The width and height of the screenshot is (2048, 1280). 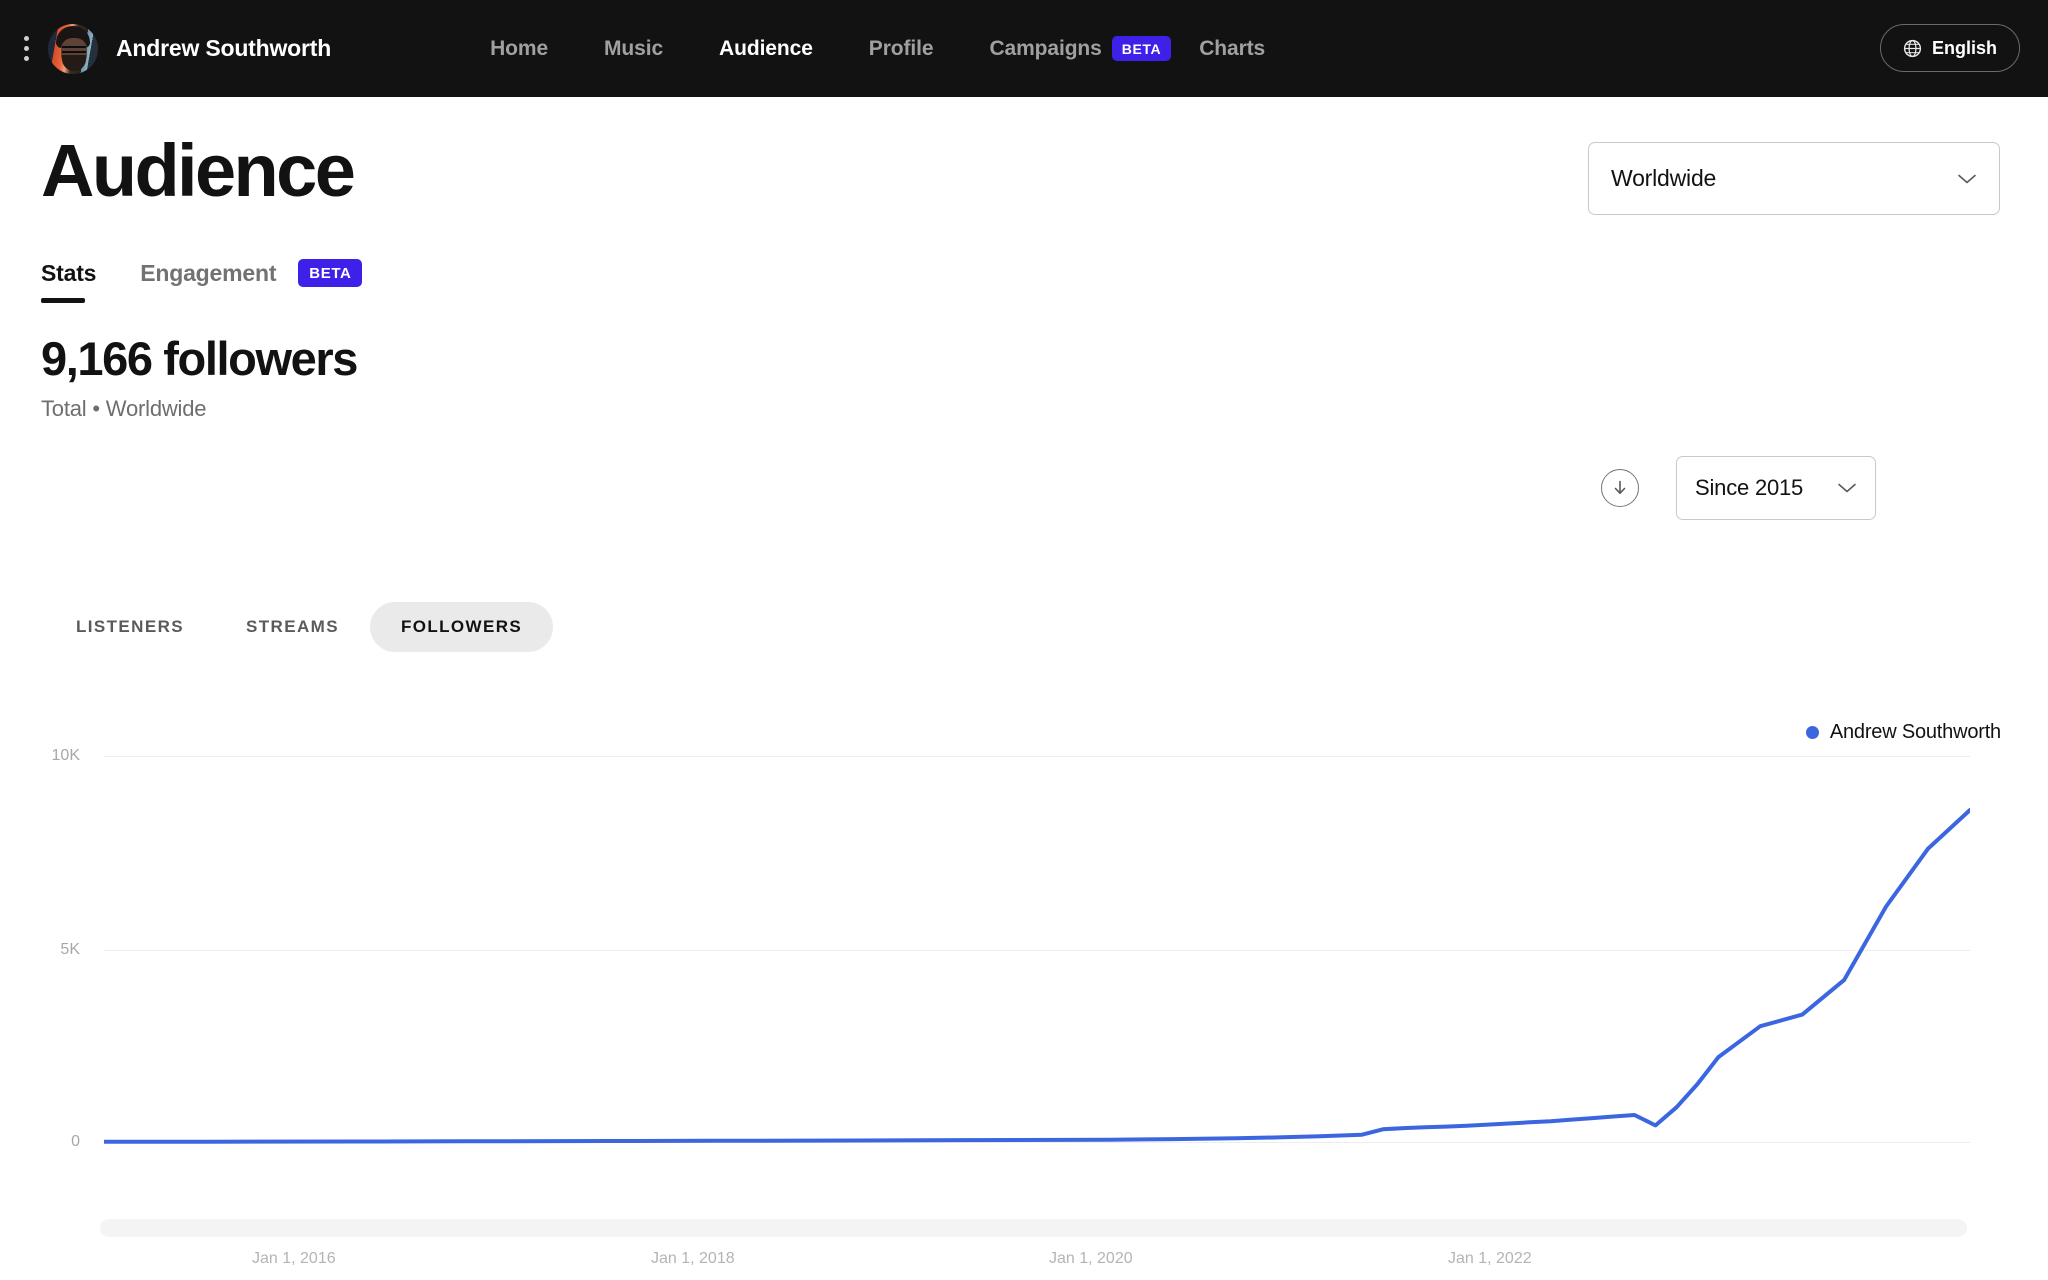 I want to click on pill-listeners: LISTENERS, so click(x=130, y=627).